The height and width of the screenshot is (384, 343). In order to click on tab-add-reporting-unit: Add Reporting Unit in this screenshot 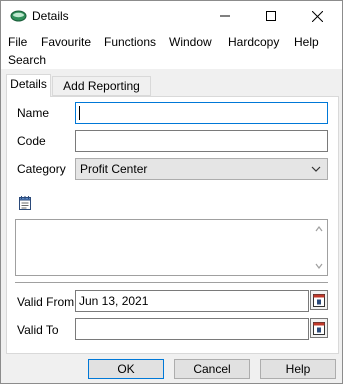, I will do `click(101, 93)`.